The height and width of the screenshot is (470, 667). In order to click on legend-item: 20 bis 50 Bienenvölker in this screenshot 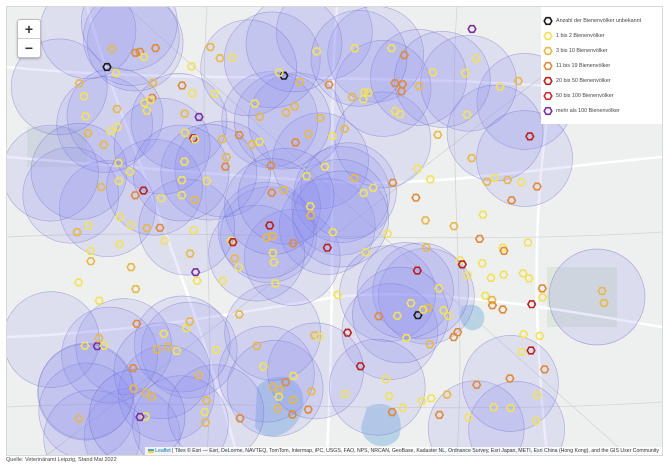, I will do `click(602, 80)`.